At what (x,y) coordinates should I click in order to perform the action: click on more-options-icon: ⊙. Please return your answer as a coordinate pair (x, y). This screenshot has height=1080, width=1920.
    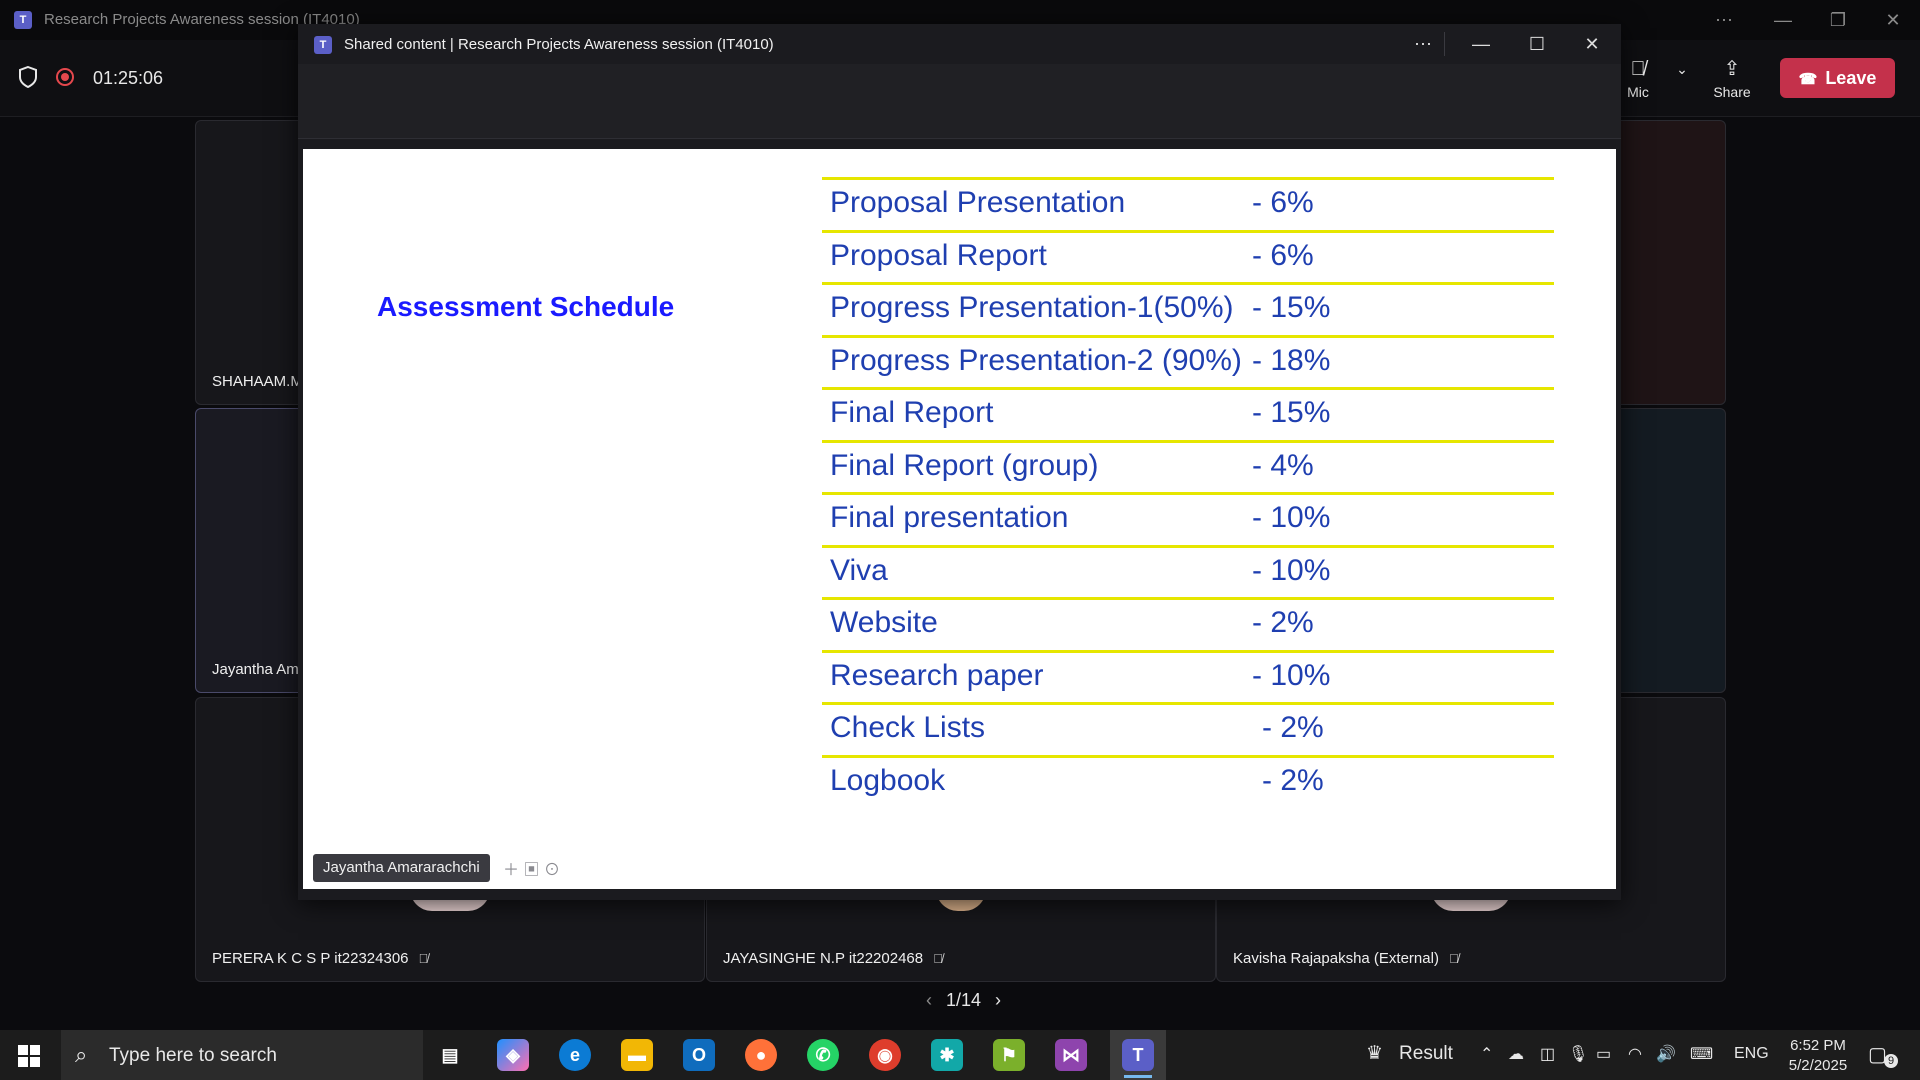
    Looking at the image, I should click on (552, 870).